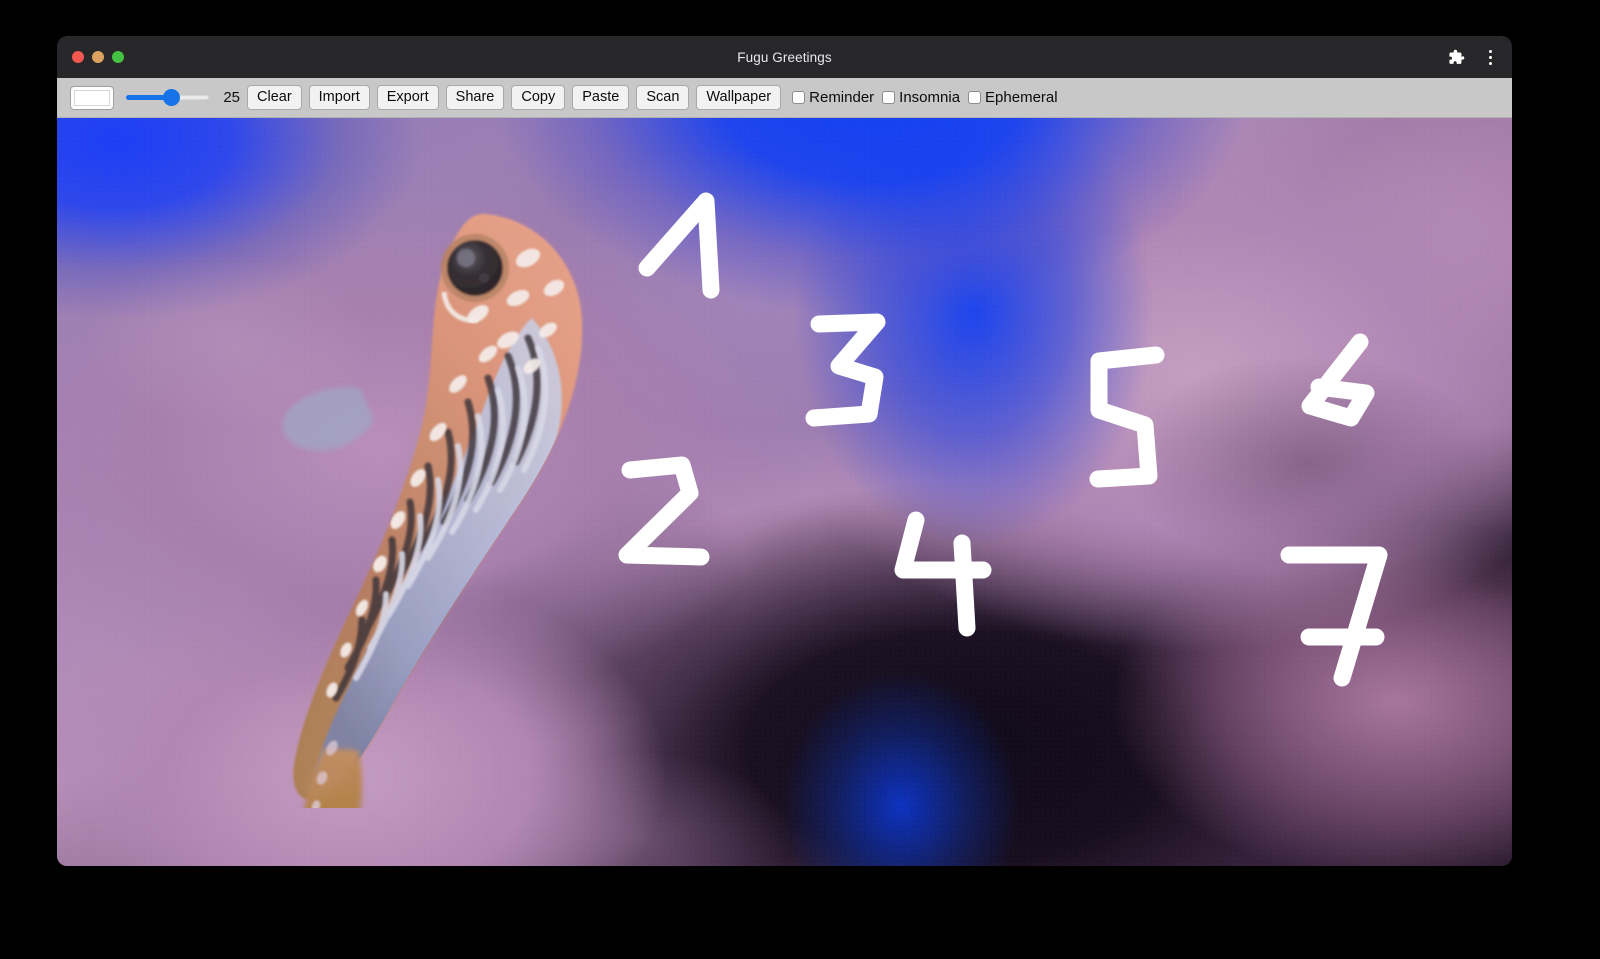 This screenshot has width=1600, height=959. I want to click on reminder-checkbox-label: Reminder, so click(842, 97).